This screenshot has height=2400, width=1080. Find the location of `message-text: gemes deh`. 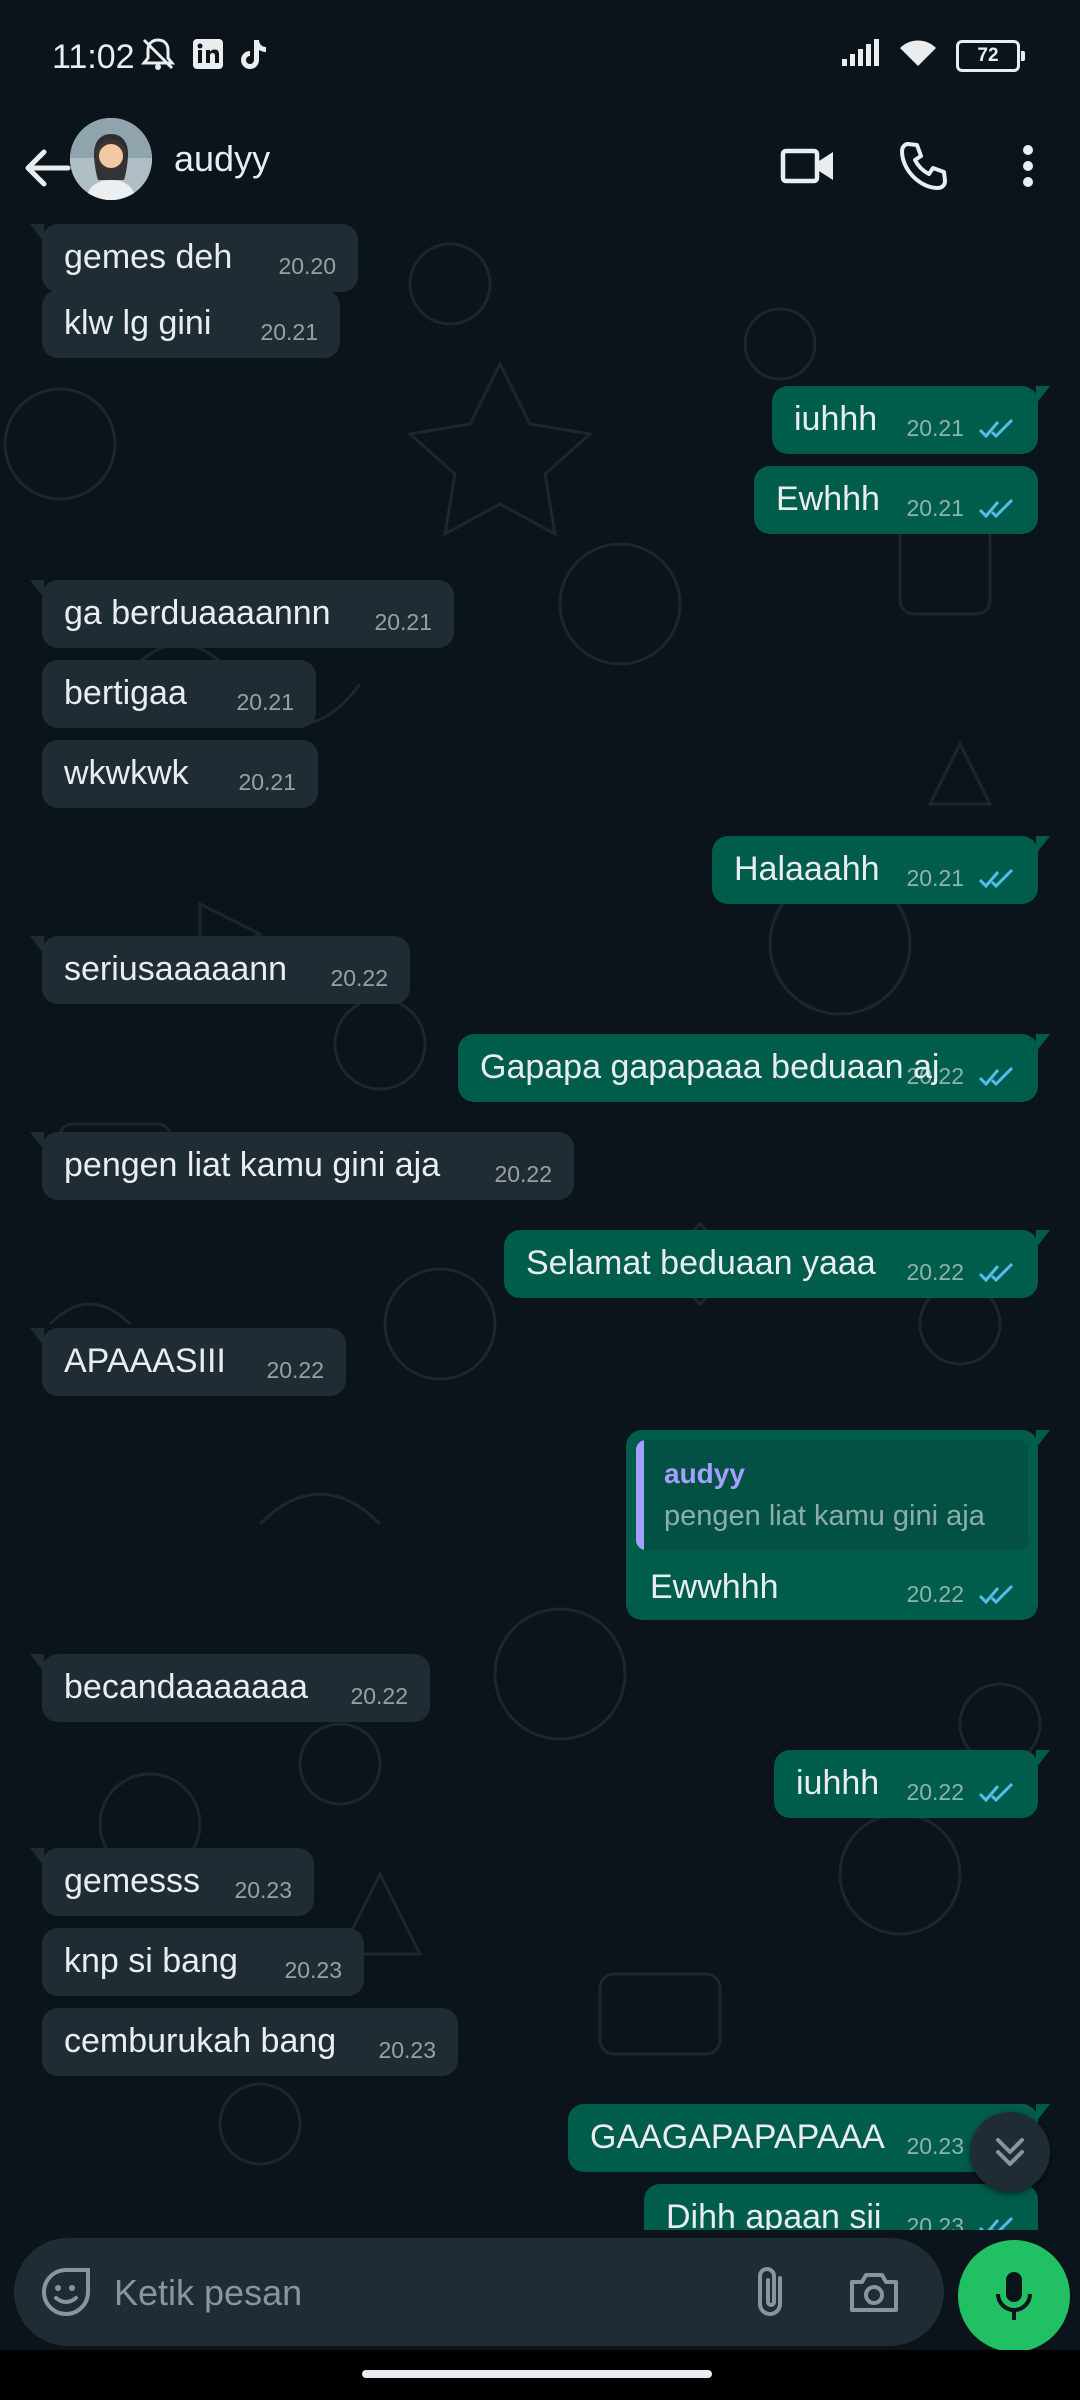

message-text: gemes deh is located at coordinates (148, 257).